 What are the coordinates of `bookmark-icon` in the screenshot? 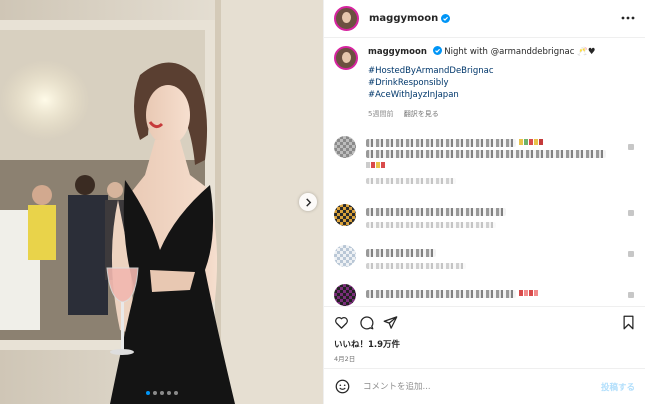 It's located at (628, 322).